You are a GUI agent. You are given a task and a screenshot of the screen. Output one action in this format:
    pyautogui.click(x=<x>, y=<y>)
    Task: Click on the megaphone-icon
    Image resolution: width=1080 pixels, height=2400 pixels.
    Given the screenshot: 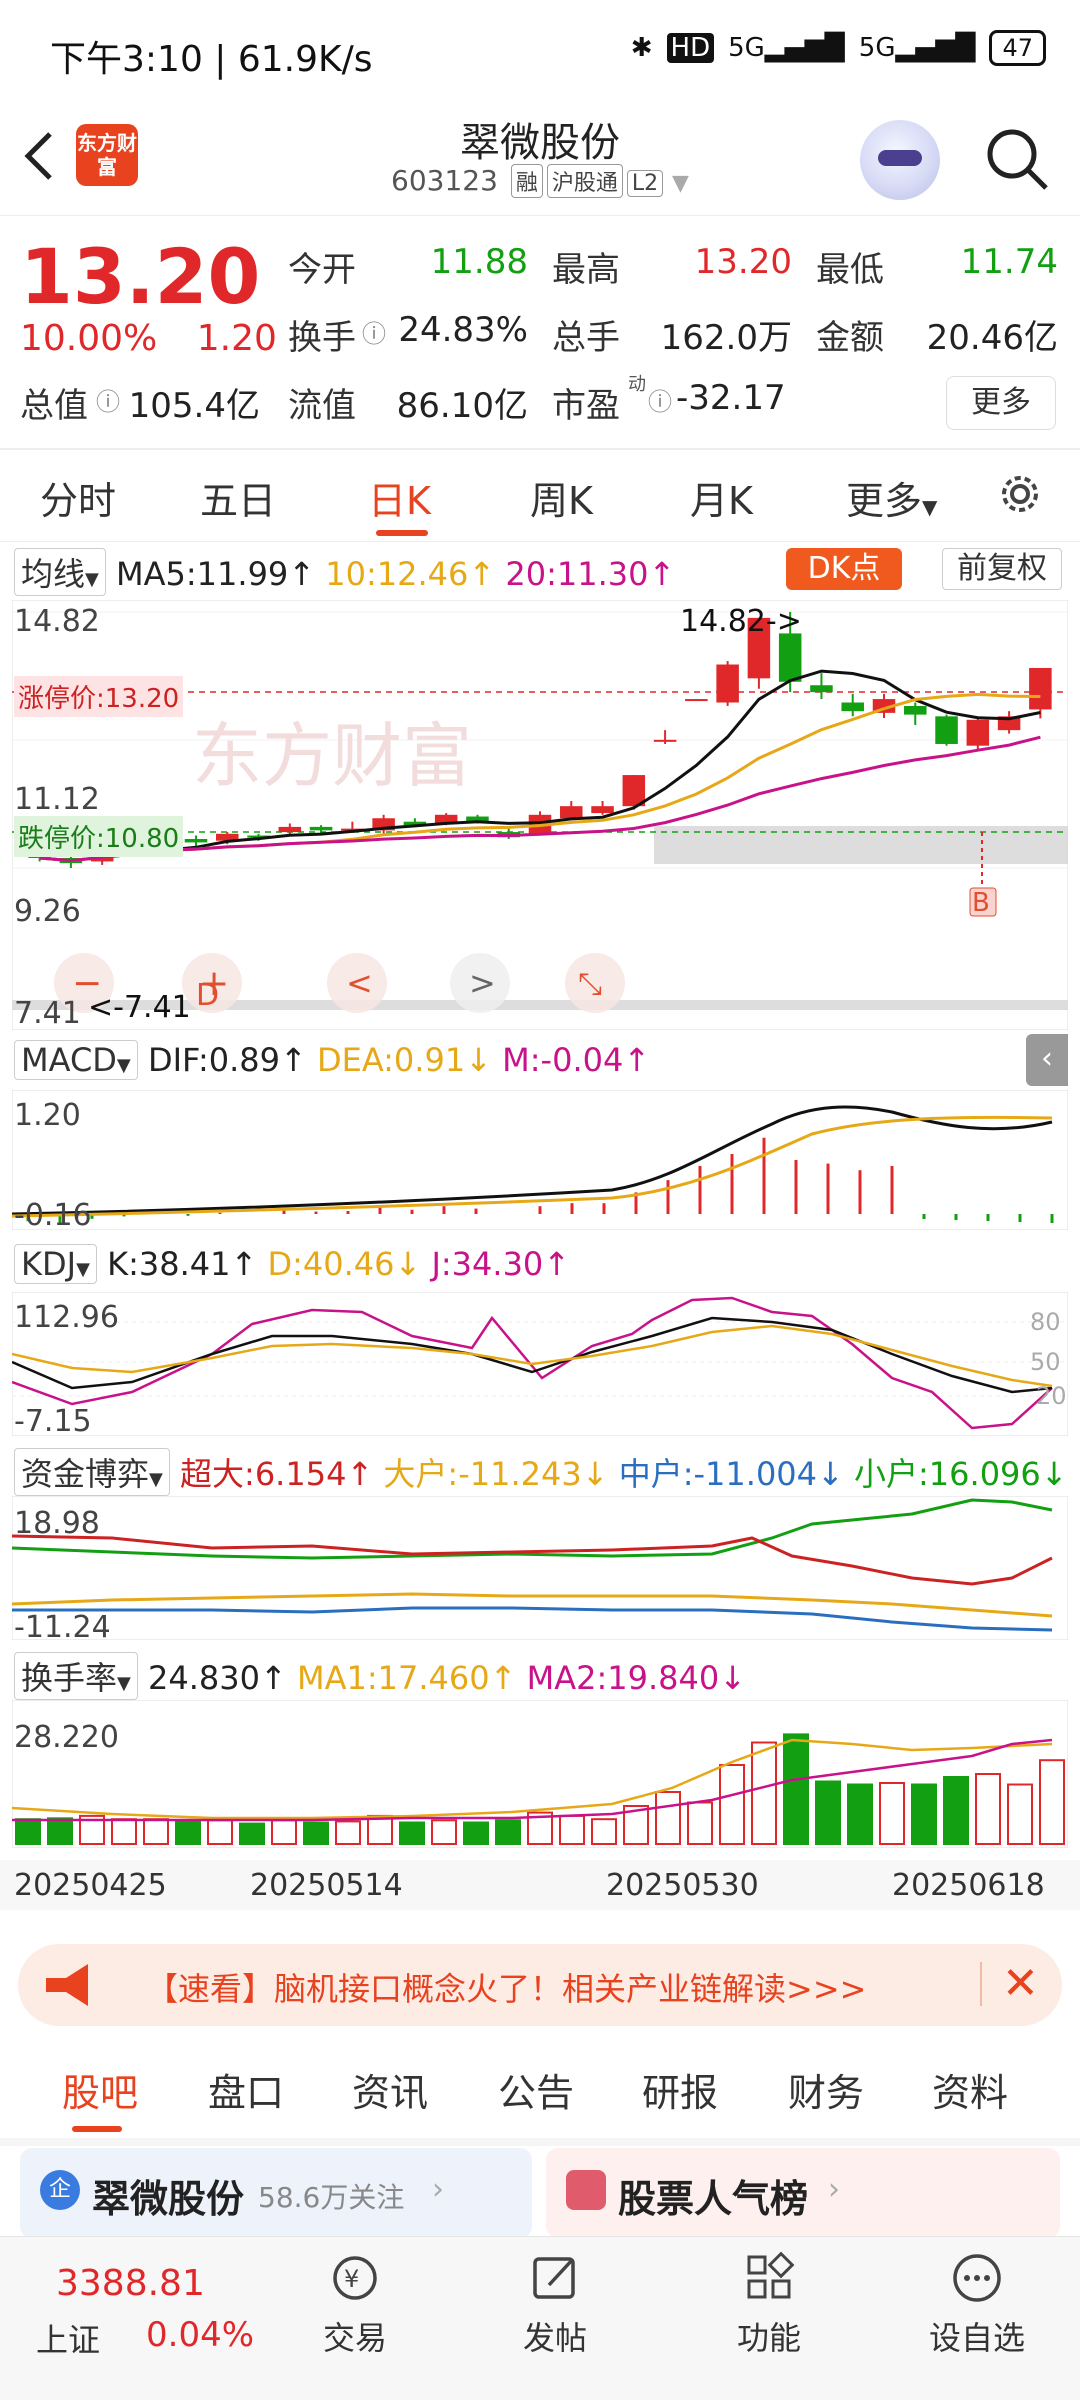 What is the action you would take?
    pyautogui.click(x=67, y=1985)
    